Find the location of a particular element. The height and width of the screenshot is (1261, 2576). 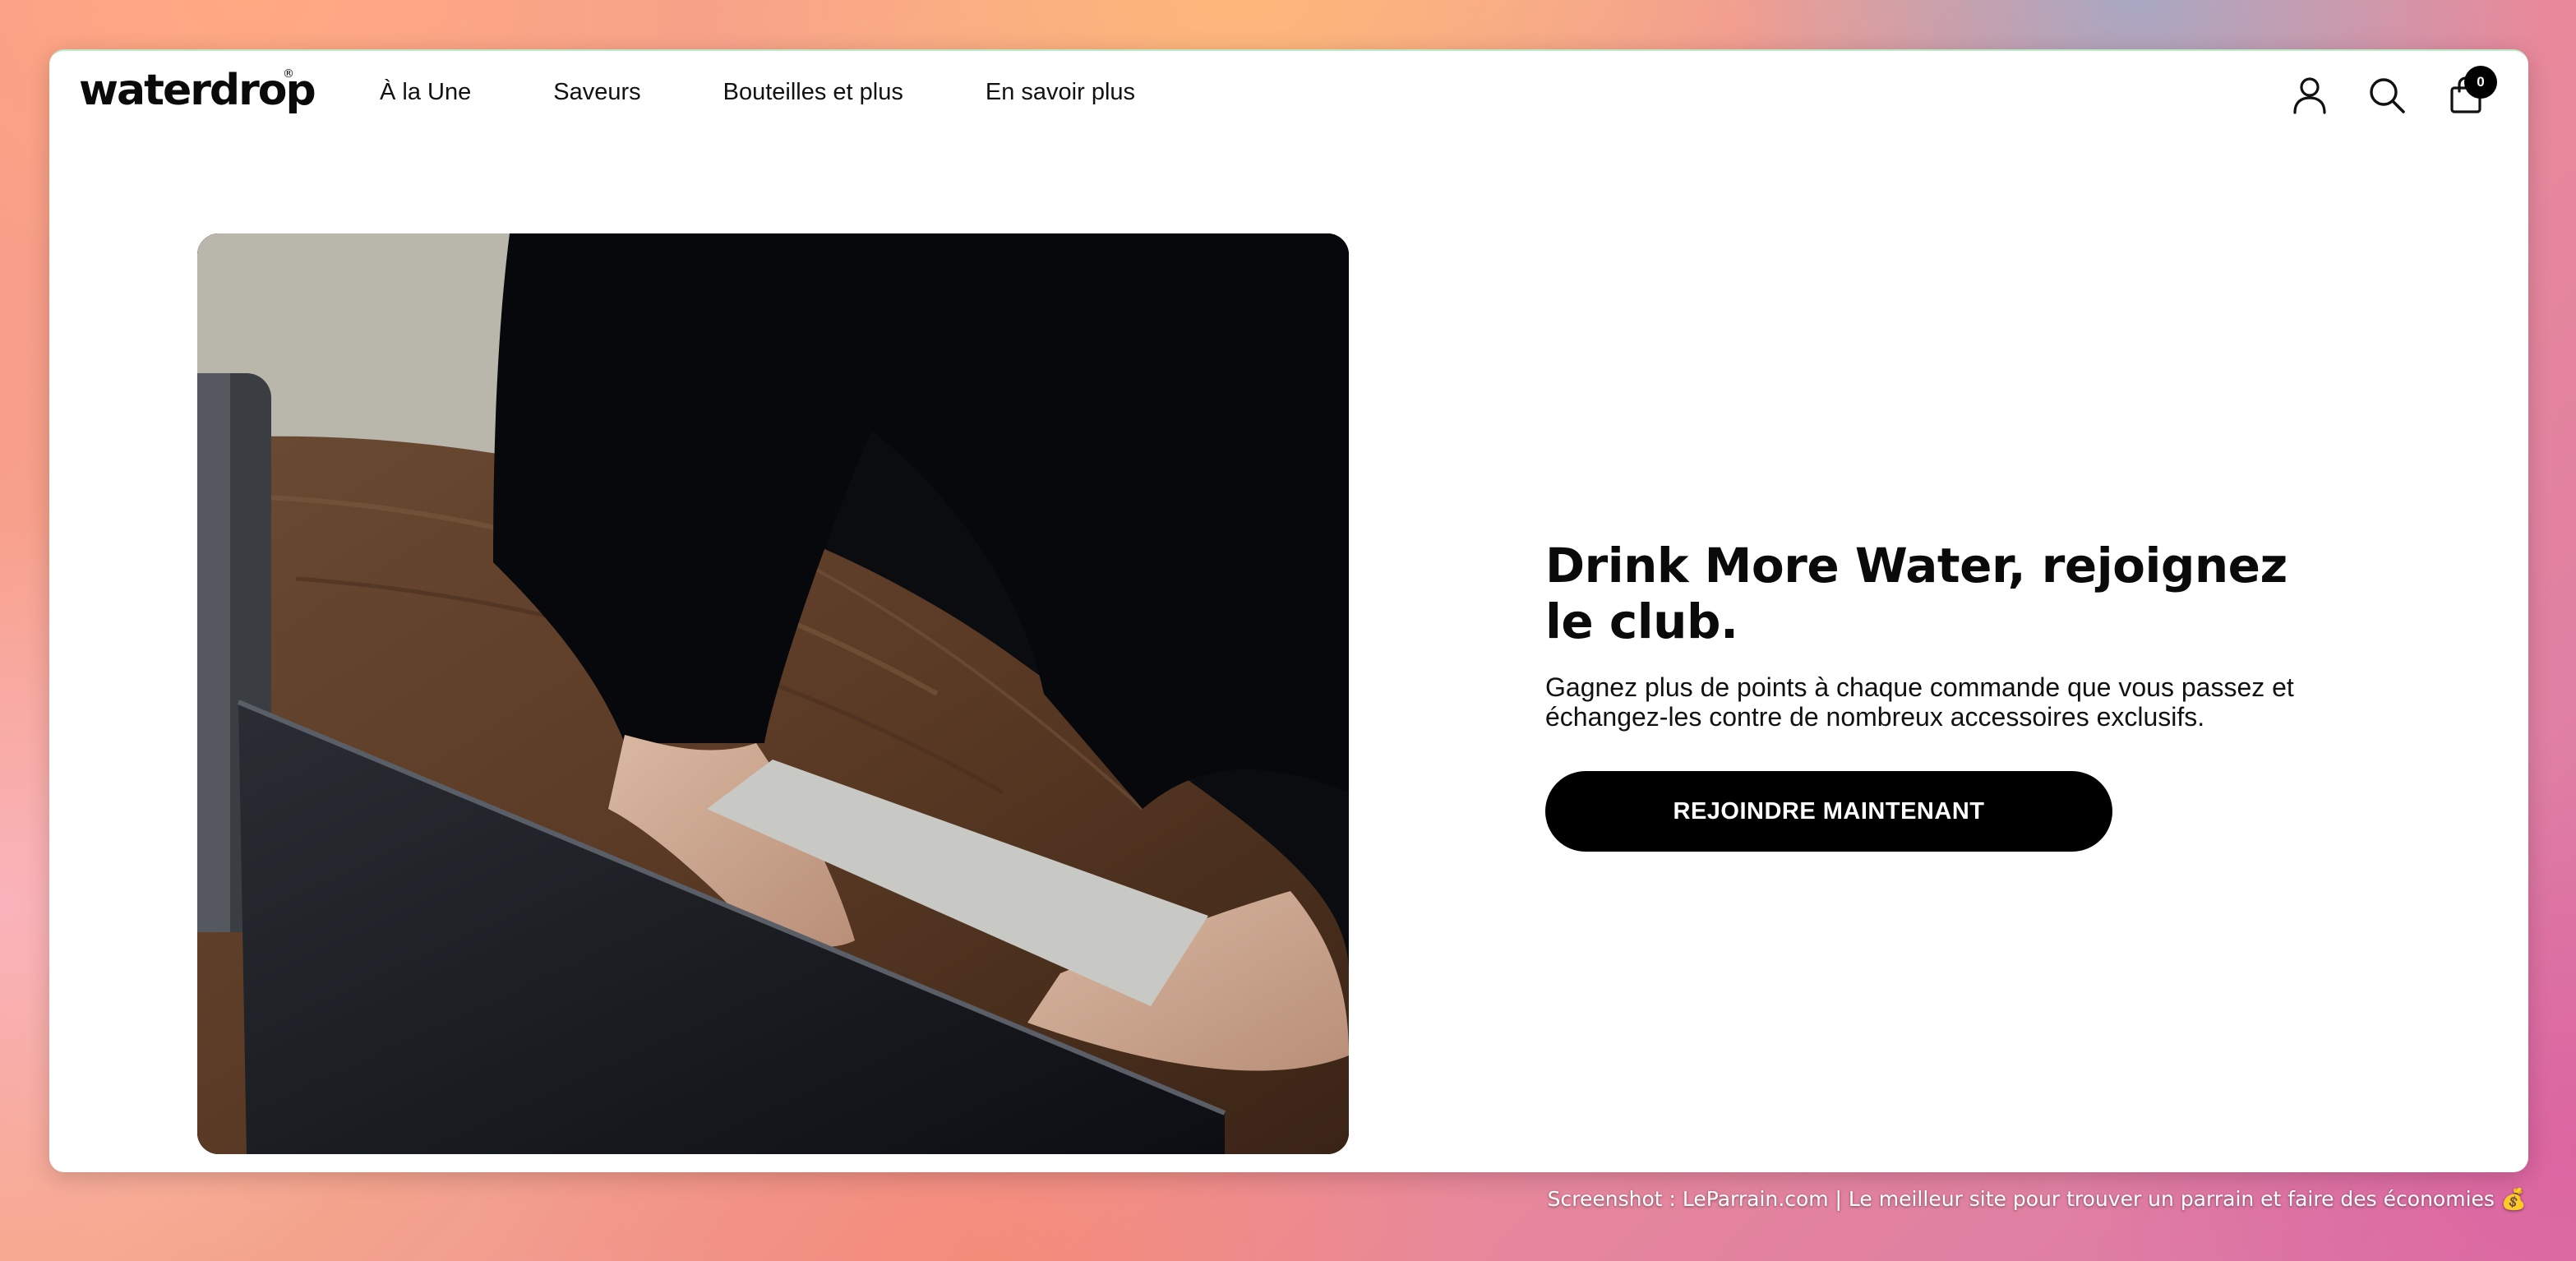

nav-item-a-la-une: À la Une is located at coordinates (426, 92).